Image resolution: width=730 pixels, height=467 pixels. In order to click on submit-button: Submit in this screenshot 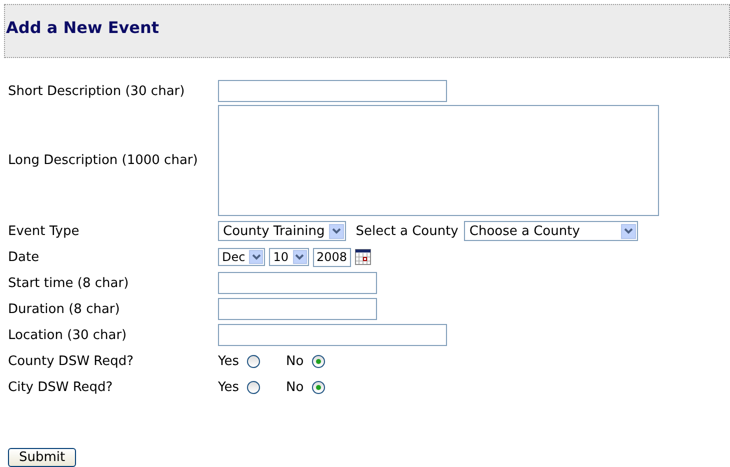, I will do `click(42, 457)`.